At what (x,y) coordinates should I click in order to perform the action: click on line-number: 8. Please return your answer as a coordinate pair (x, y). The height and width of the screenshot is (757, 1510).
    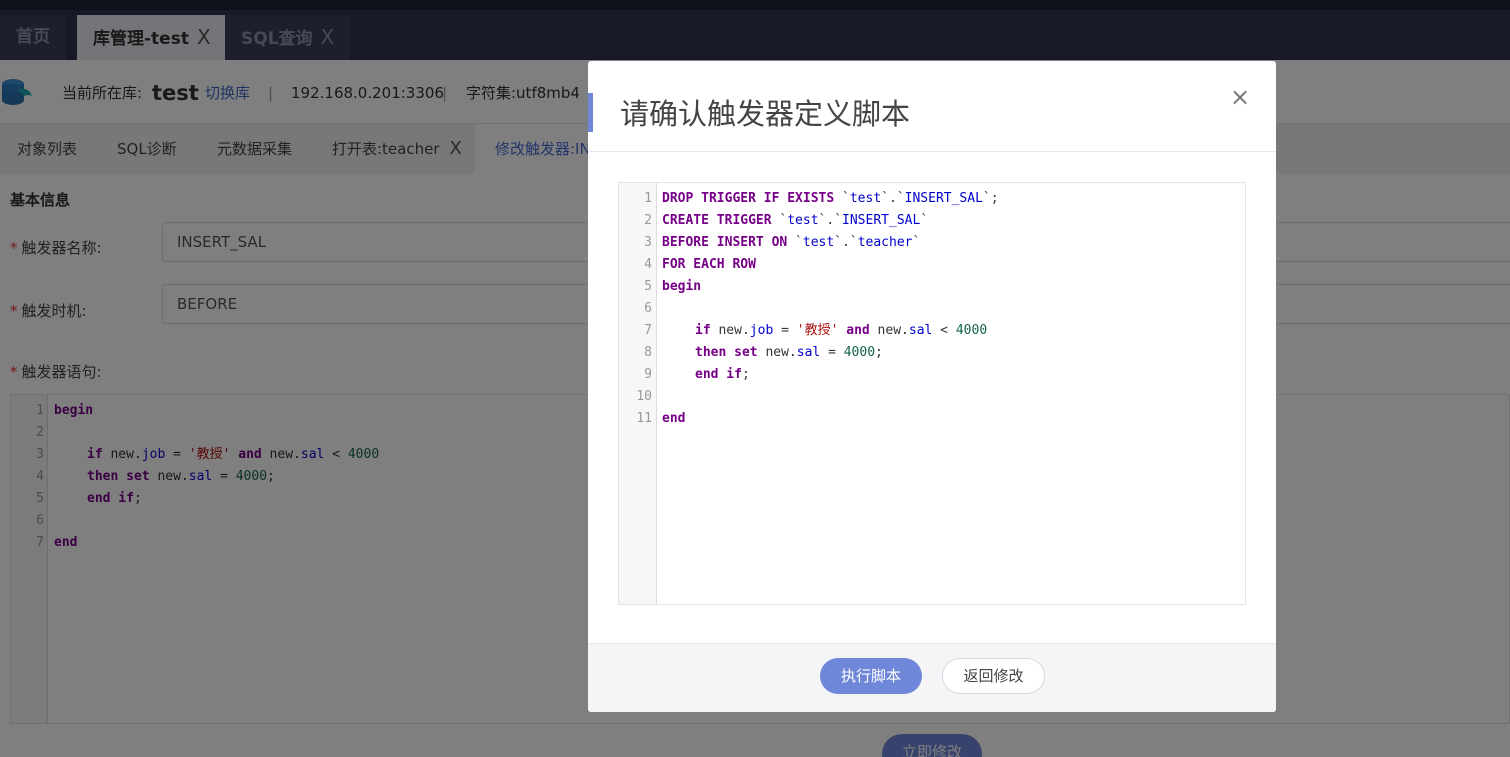
    Looking at the image, I should click on (648, 352).